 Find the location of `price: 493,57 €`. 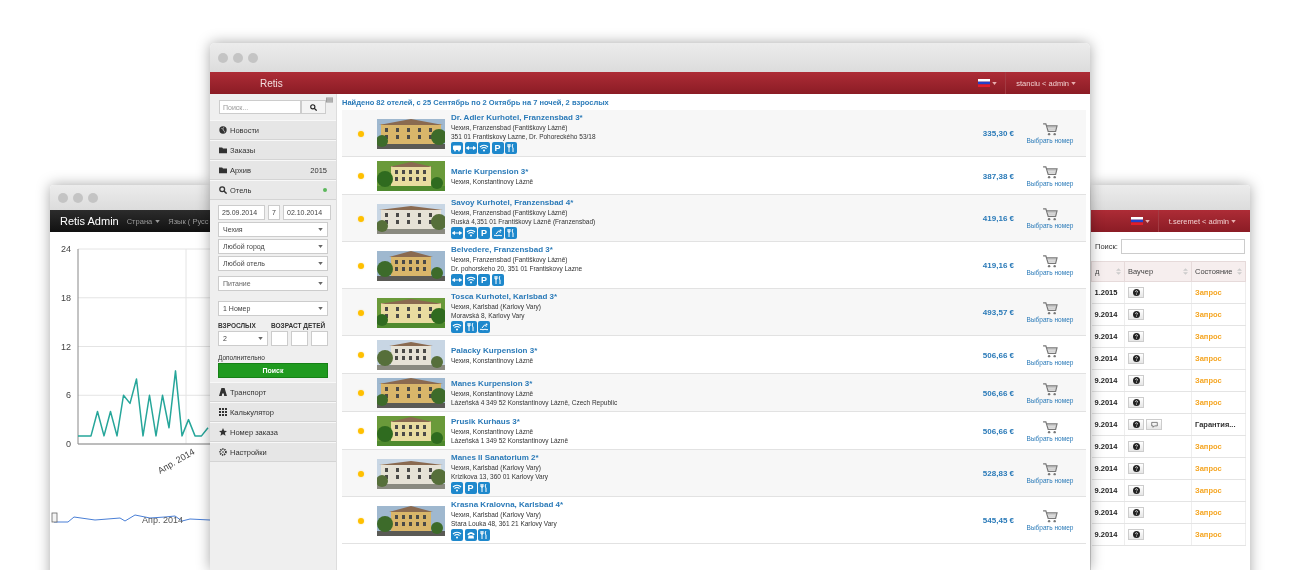

price: 493,57 € is located at coordinates (997, 312).